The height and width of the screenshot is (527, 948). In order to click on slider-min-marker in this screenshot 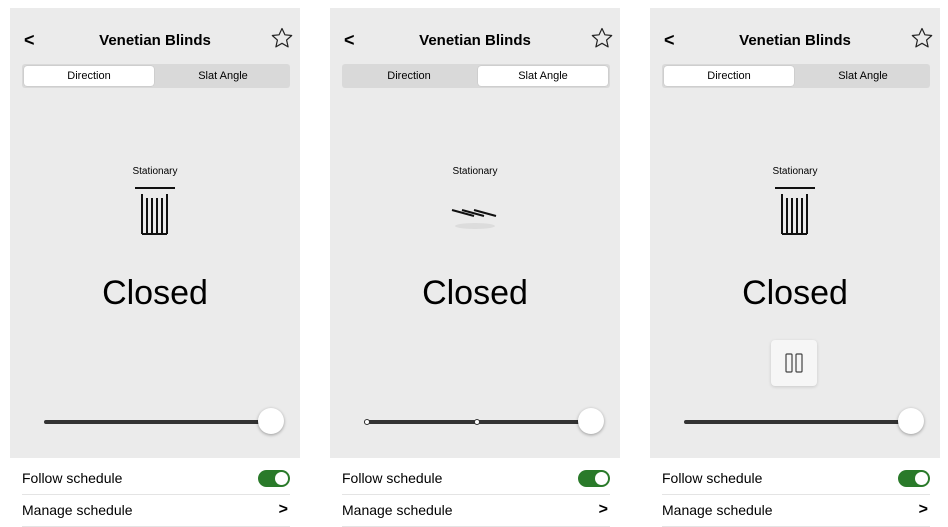, I will do `click(367, 422)`.